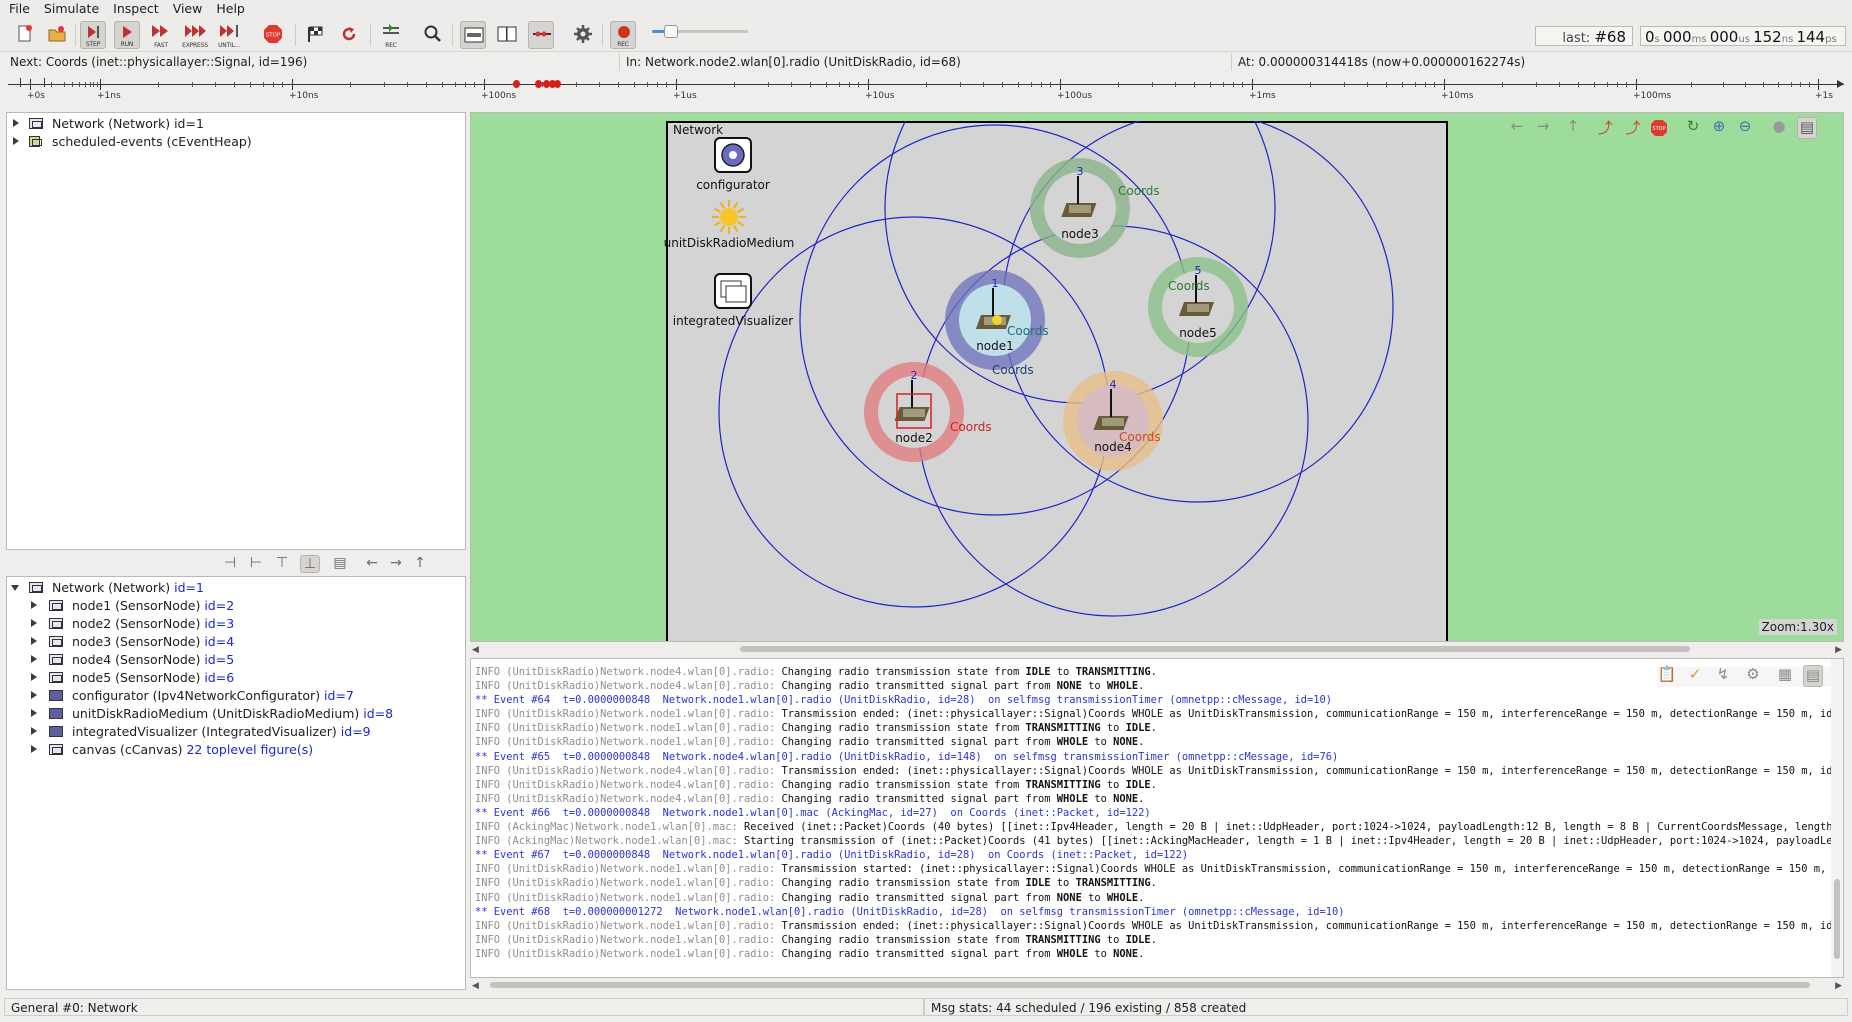  I want to click on filter-icon: ↯, so click(1723, 676).